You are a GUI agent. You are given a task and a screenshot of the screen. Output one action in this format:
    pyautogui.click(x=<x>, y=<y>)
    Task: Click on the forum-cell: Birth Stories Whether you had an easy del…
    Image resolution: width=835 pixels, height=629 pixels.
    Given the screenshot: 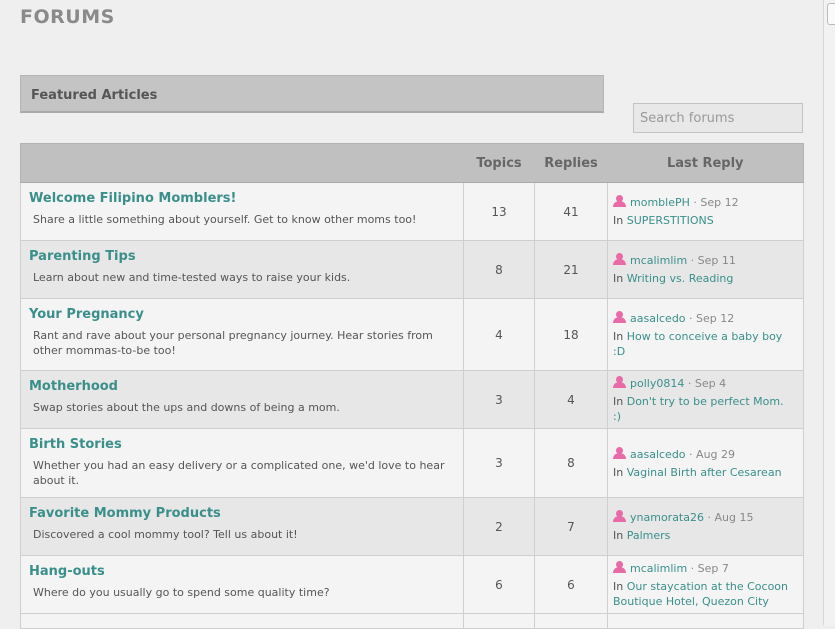 What is the action you would take?
    pyautogui.click(x=242, y=463)
    